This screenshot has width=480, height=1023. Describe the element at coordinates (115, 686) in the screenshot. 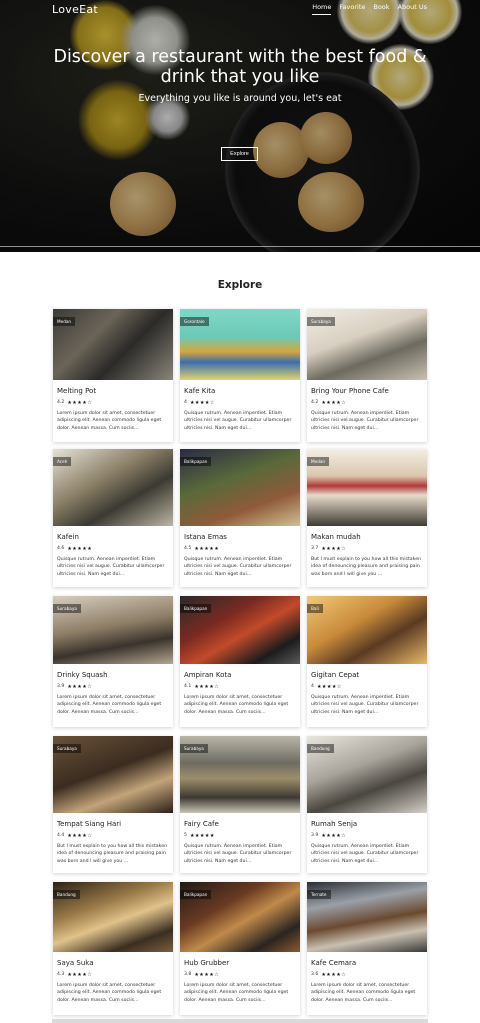

I see `restaurant-rating: 3.9 ★★★★☆` at that location.